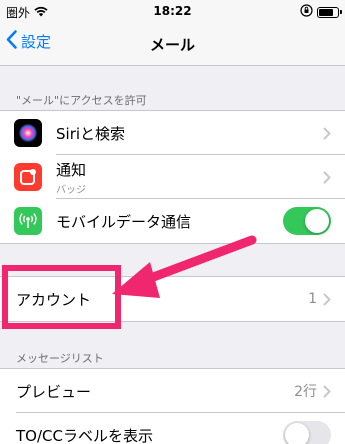 Image resolution: width=345 pixels, height=444 pixels. I want to click on cellular-icon, so click(28, 221).